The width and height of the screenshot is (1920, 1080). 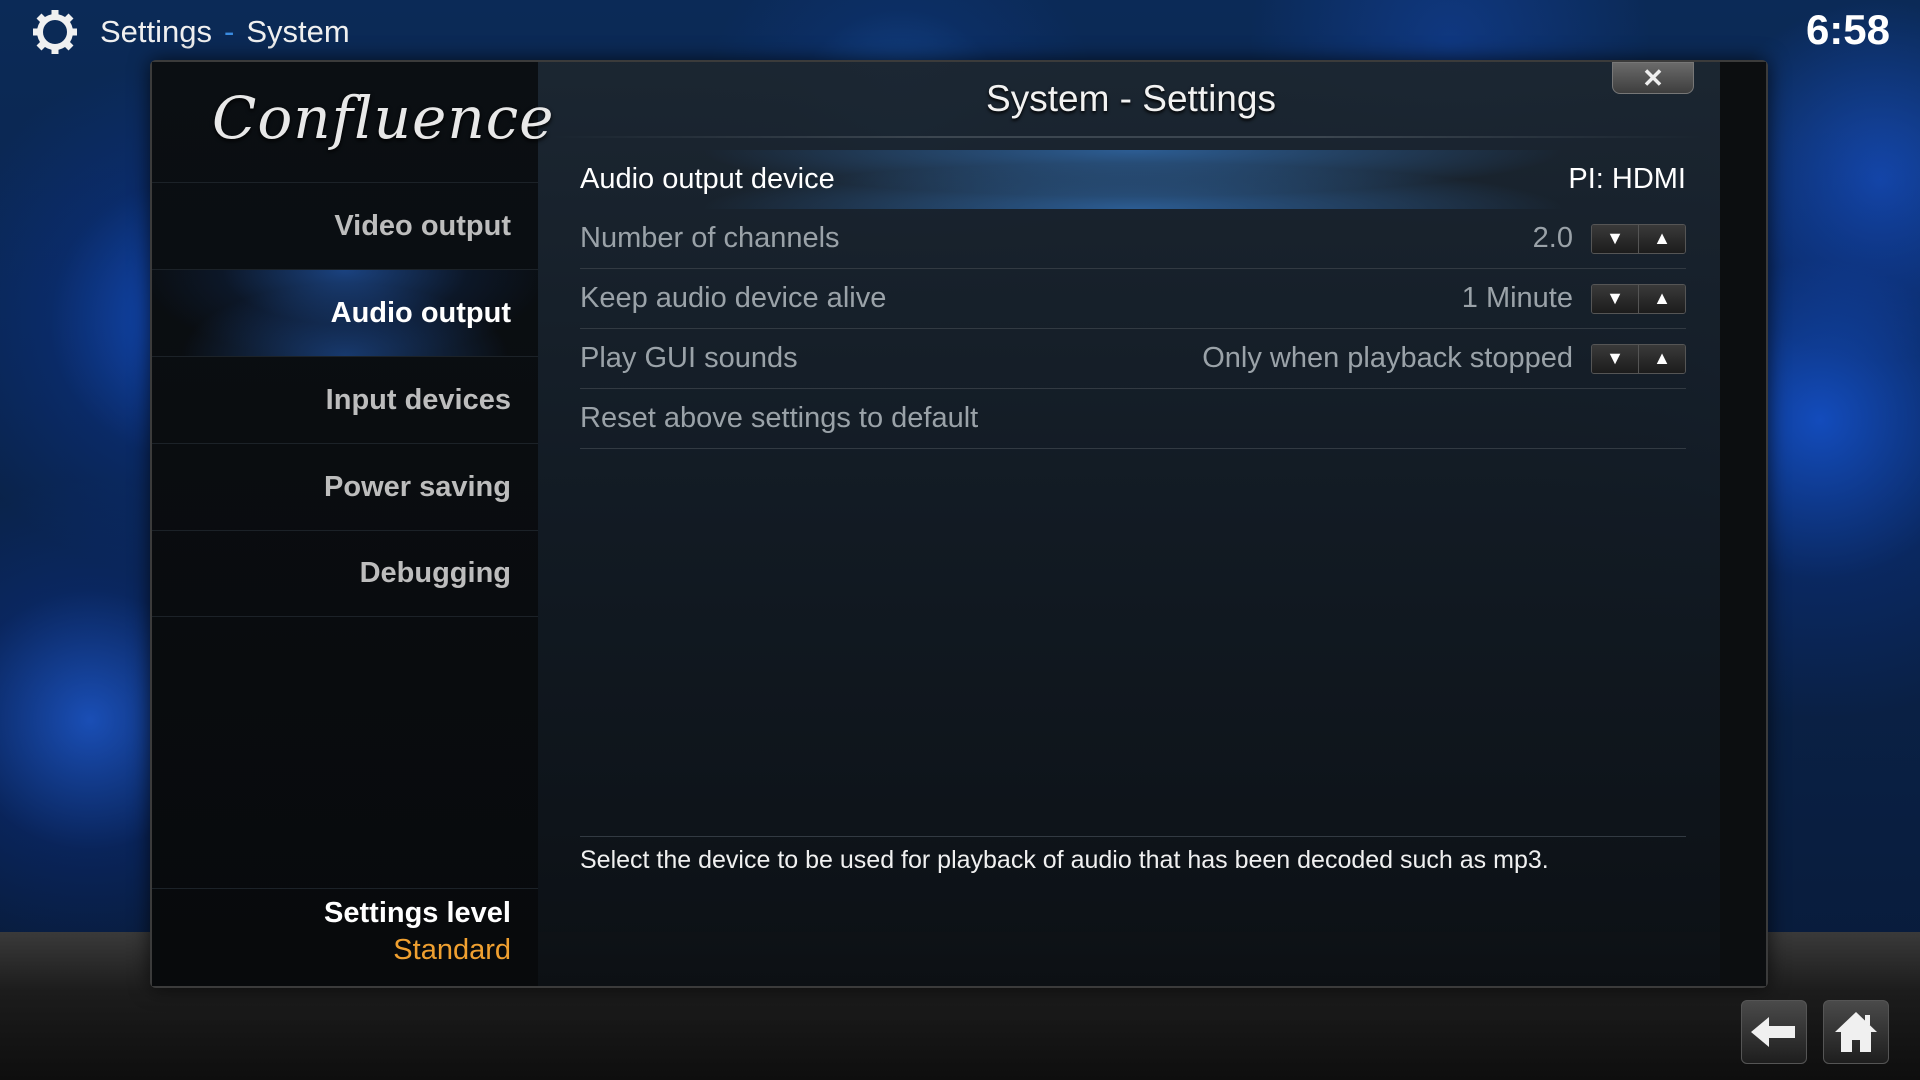 I want to click on back-arrow-icon, so click(x=1773, y=1032).